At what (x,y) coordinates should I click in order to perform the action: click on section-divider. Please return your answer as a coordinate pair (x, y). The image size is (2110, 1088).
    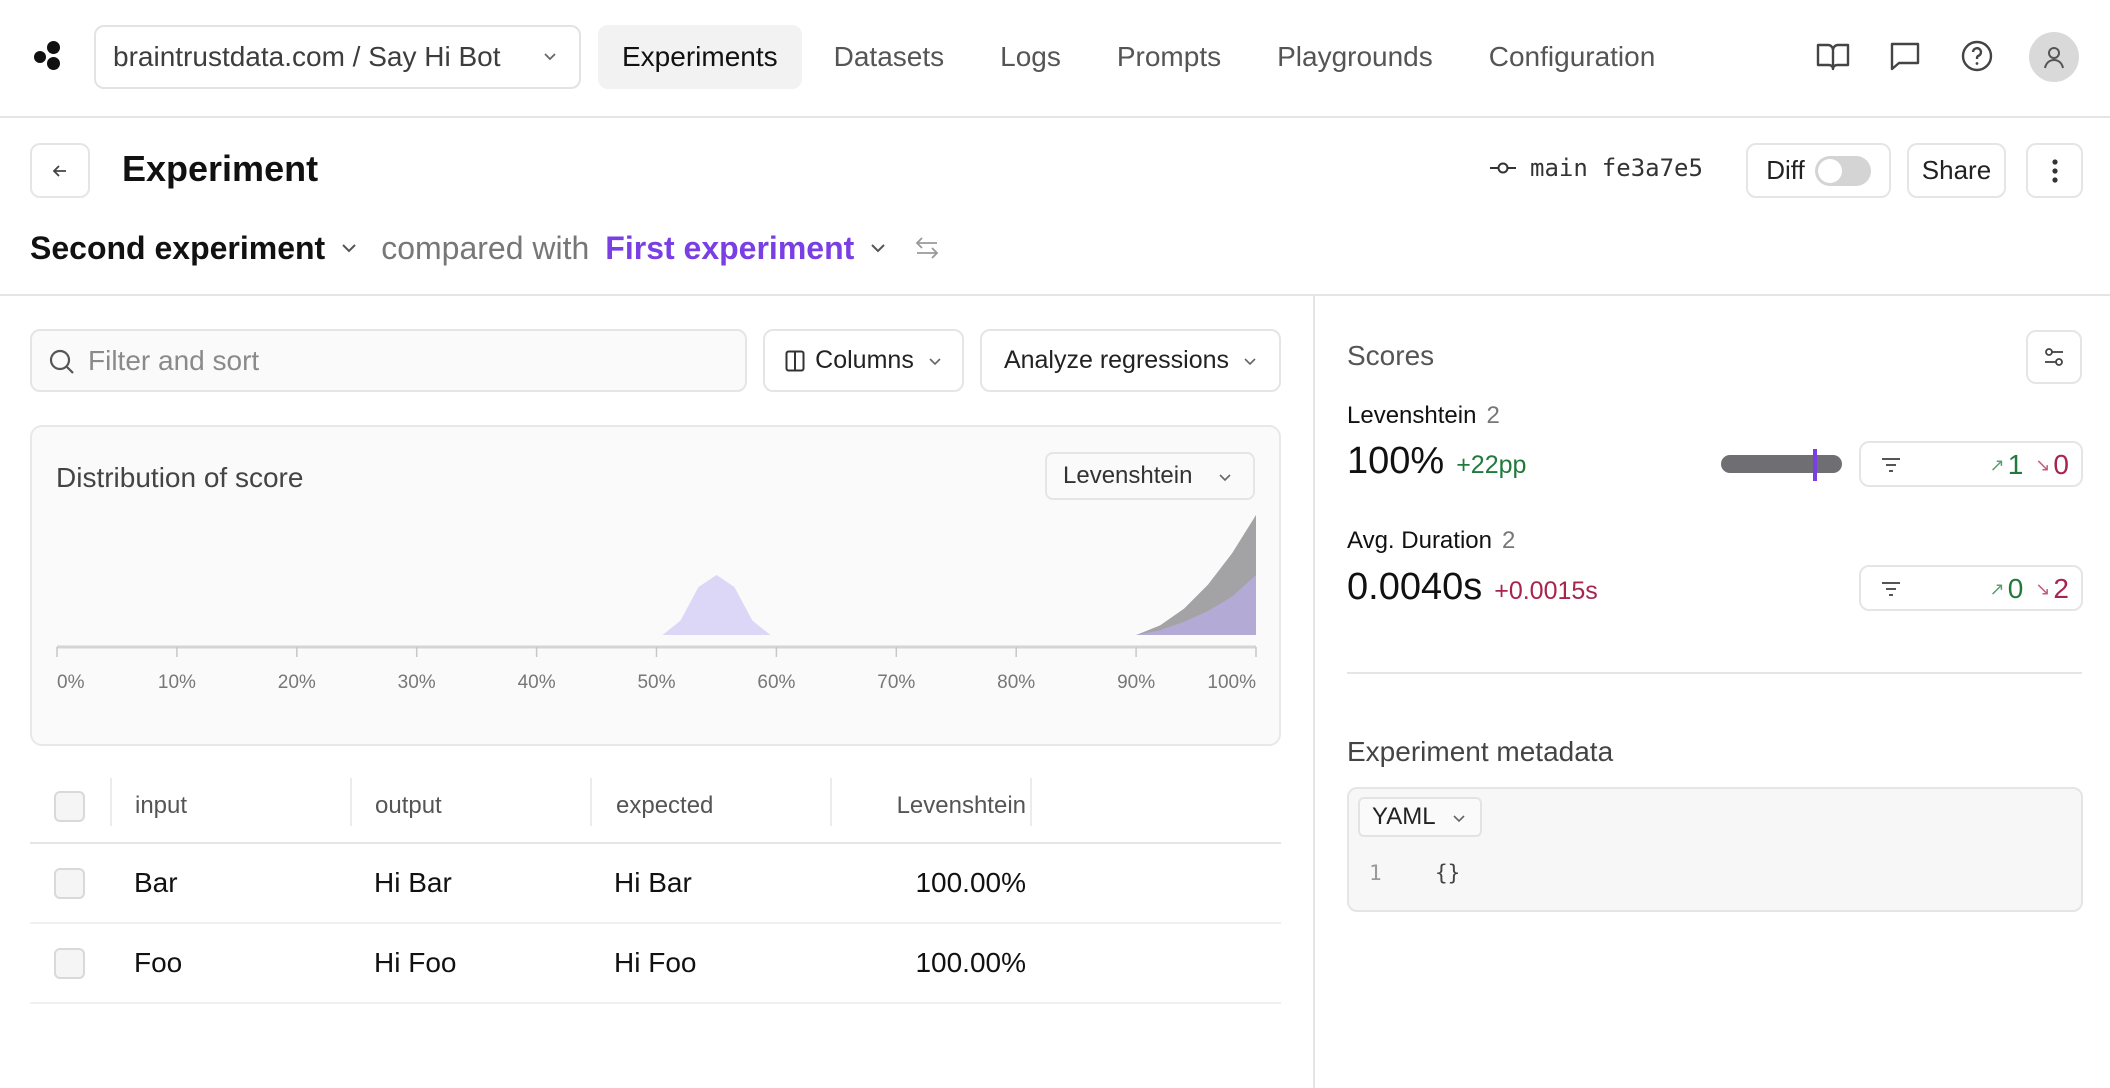
    Looking at the image, I should click on (1714, 673).